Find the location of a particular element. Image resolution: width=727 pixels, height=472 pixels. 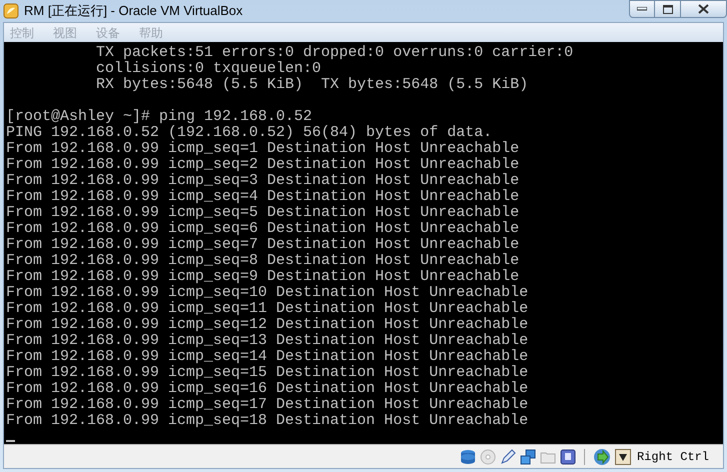

close-icon is located at coordinates (703, 9).